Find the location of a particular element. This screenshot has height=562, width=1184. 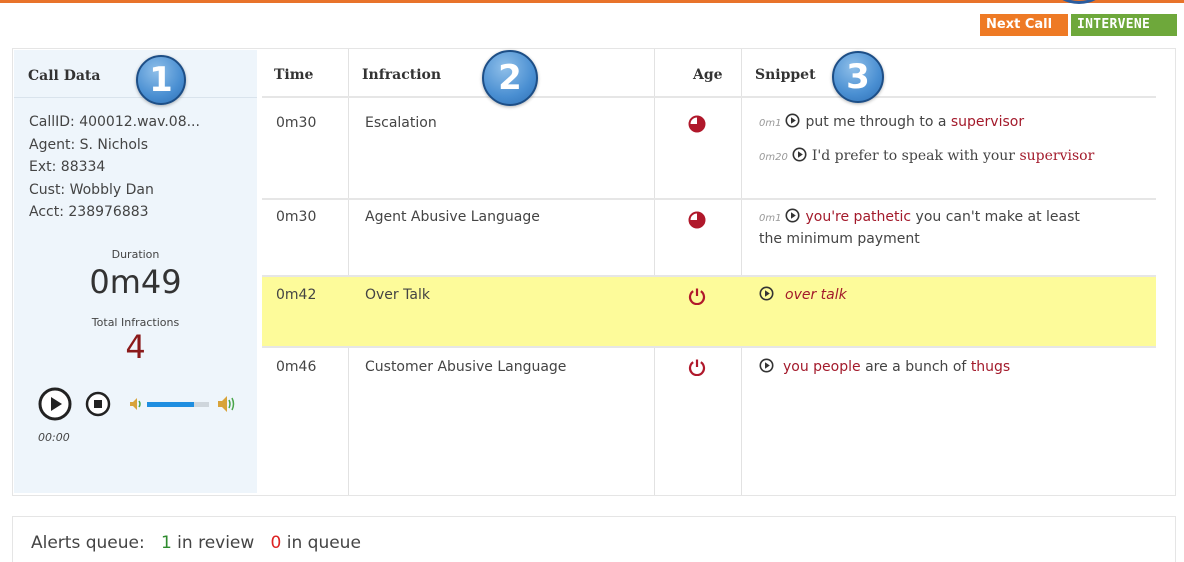

alerts-queue-text: Alerts queue: 1 in review 0 in queue is located at coordinates (196, 543).